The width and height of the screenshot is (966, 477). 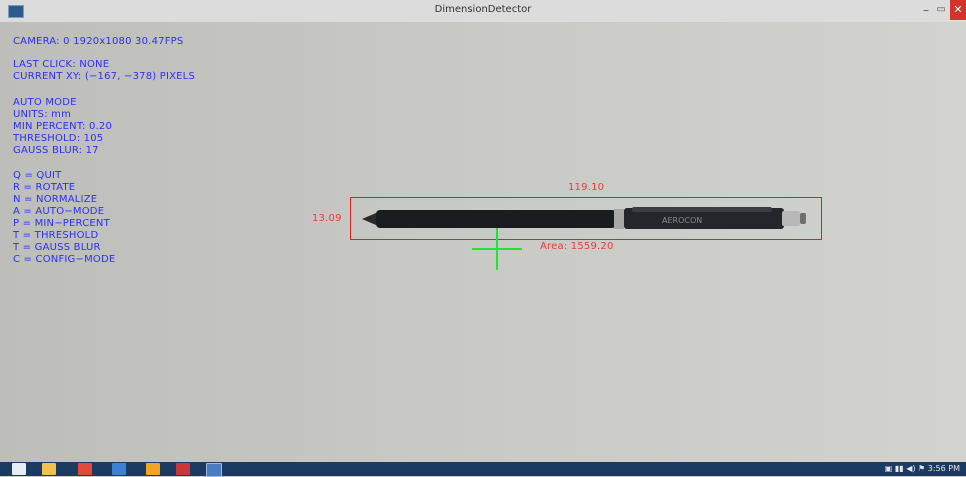 I want to click on gauss-blur-label: GAUSS BLUR: 17, so click(x=56, y=150).